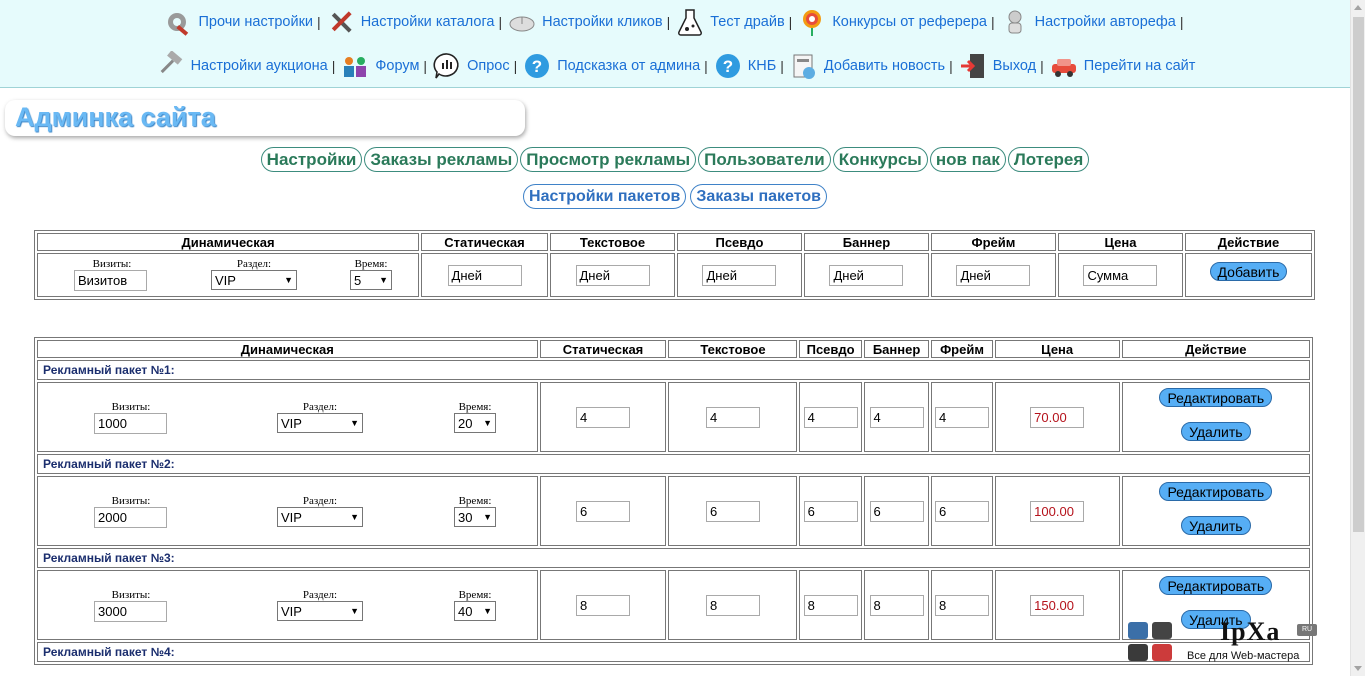 The image size is (1365, 676). Describe the element at coordinates (729, 22) in the screenshot. I see `nav-test-drive: Тест драйв` at that location.